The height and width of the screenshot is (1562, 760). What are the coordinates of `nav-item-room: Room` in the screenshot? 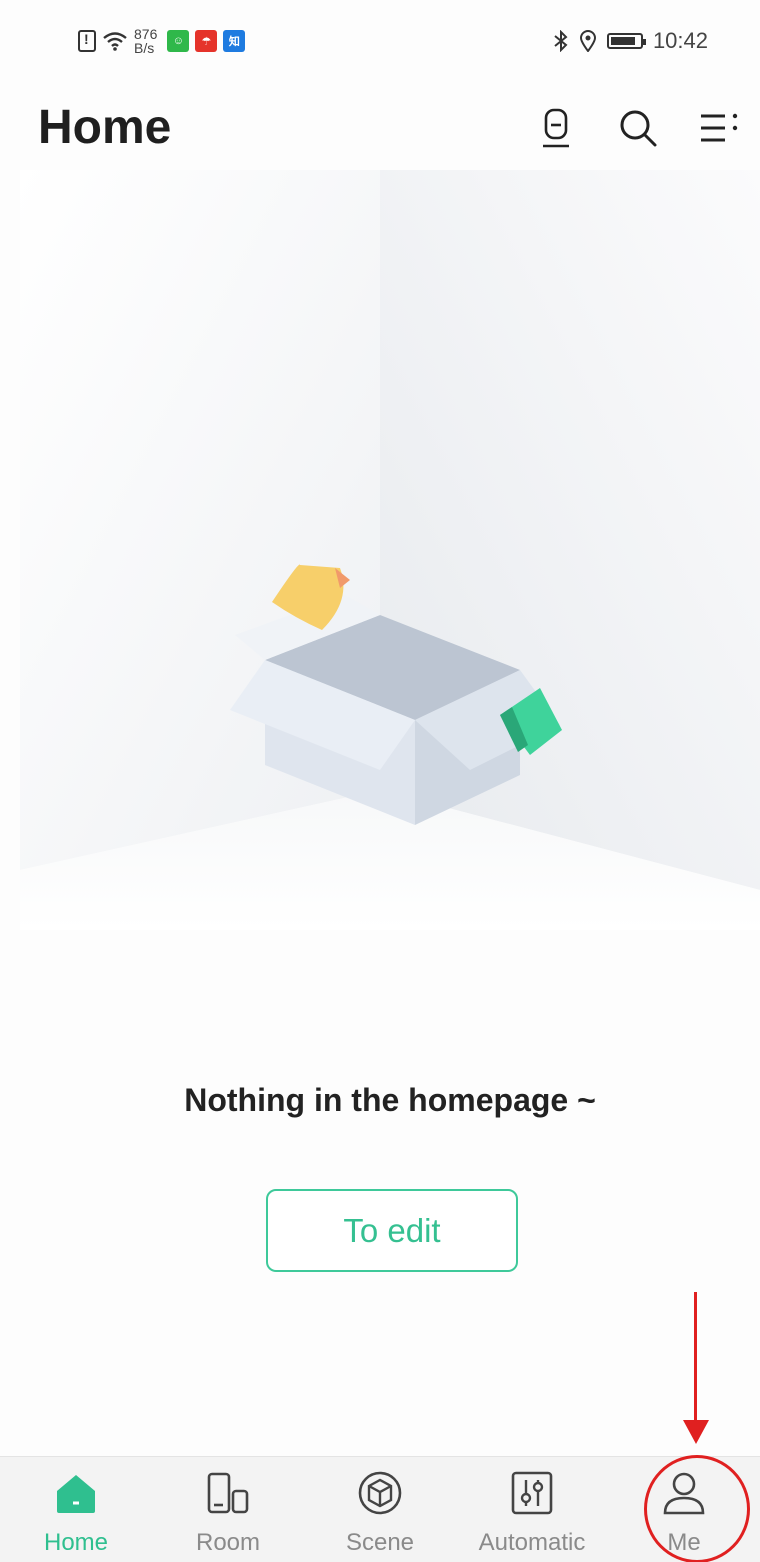 It's located at (228, 1509).